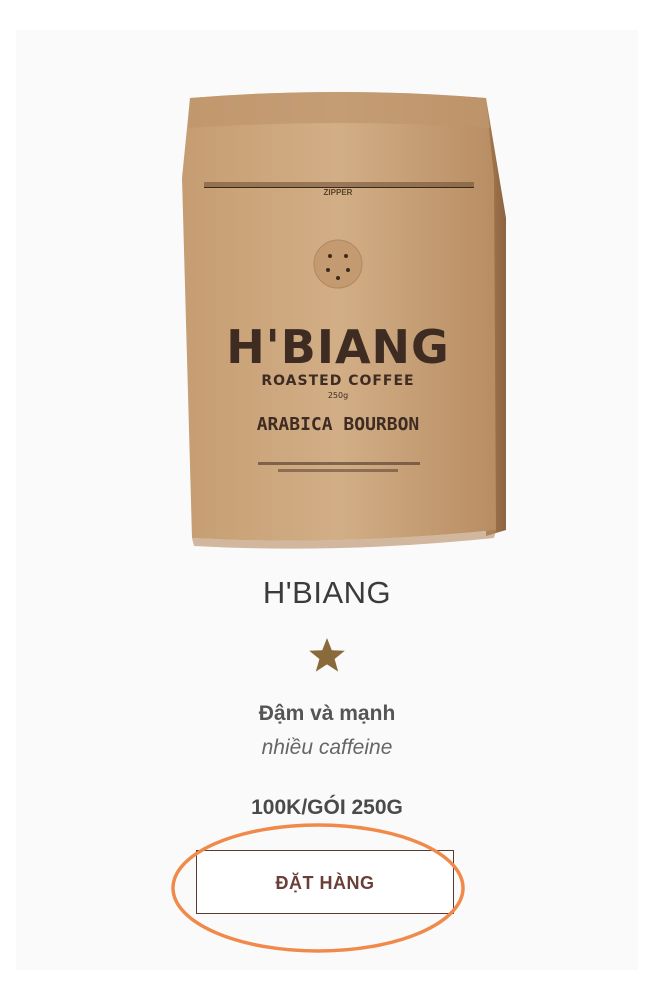 The image size is (656, 986). What do you see at coordinates (327, 592) in the screenshot?
I see `product-name: H'BIANG` at bounding box center [327, 592].